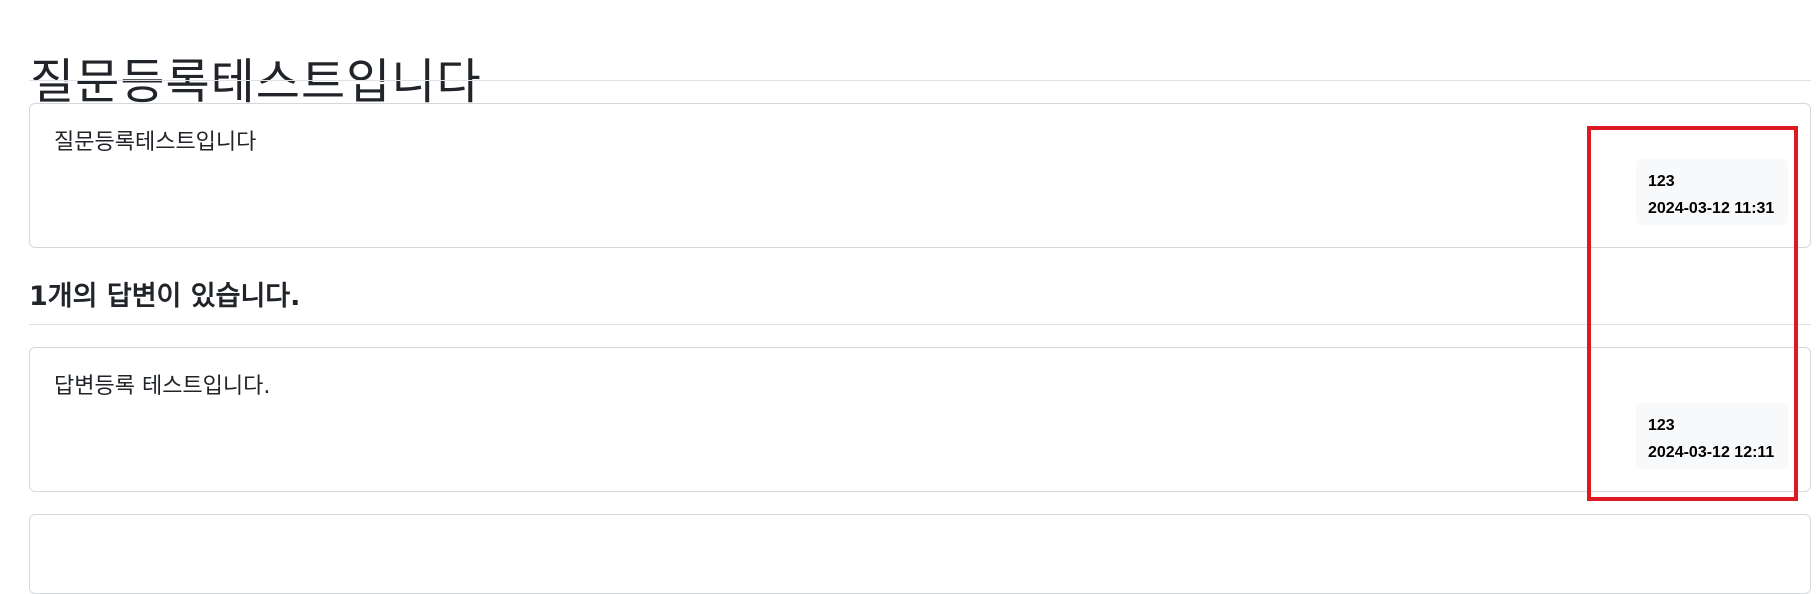 This screenshot has height=594, width=1817. I want to click on question-created-at: 2024-03-12 11:31, so click(1711, 208).